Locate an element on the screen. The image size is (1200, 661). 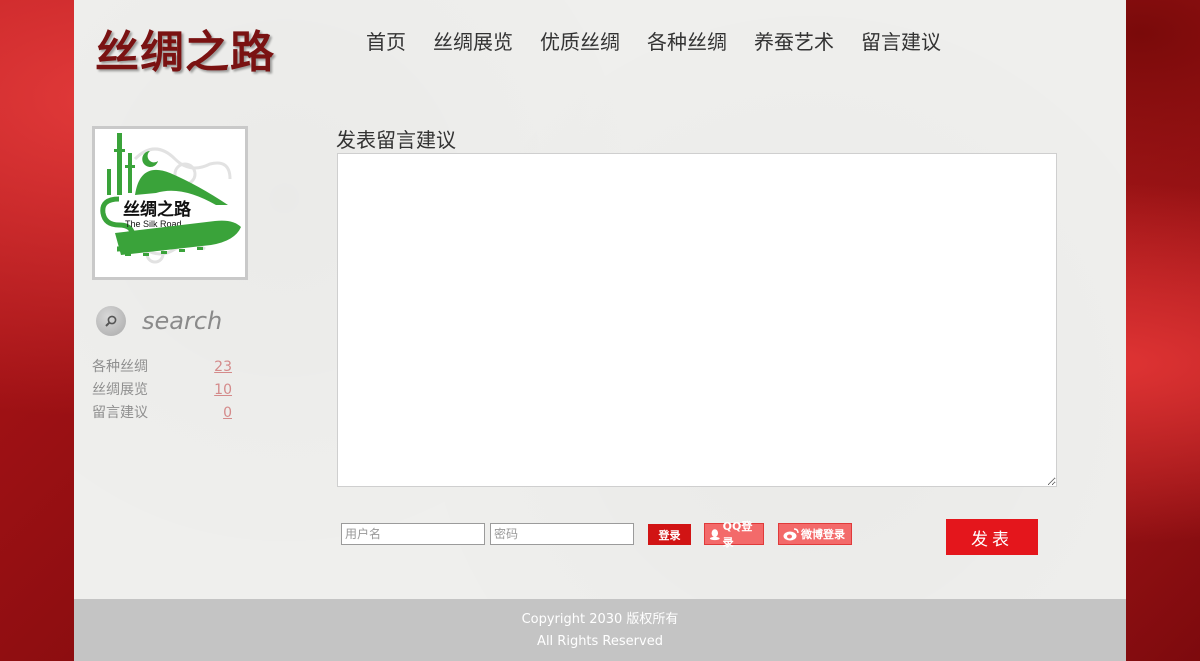
username-input is located at coordinates (413, 534).